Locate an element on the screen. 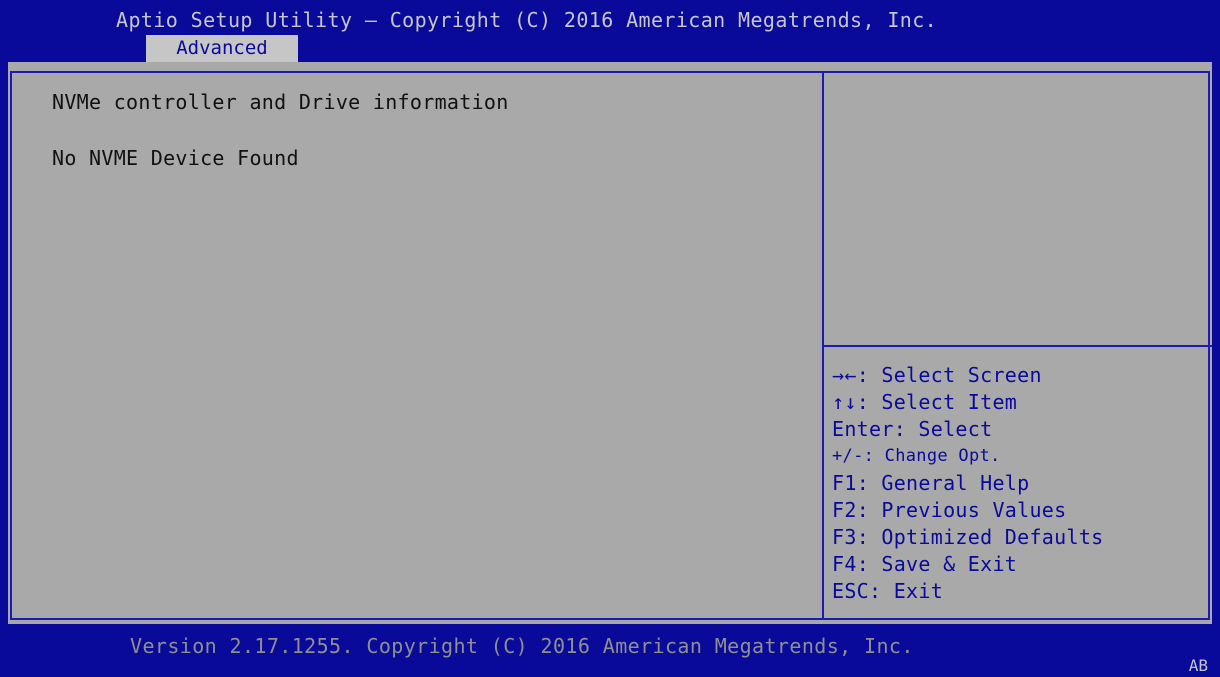  help-previous-values: F2: Previous Values is located at coordinates (949, 510).